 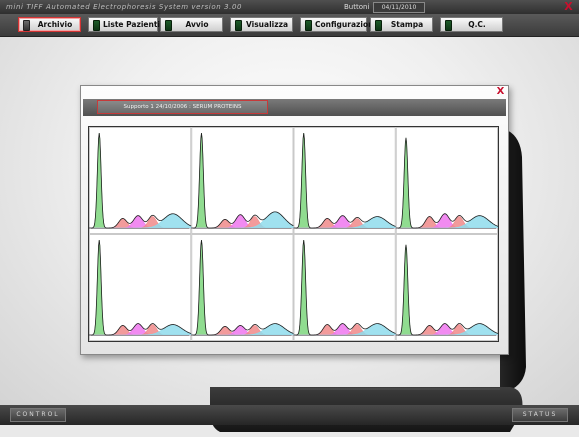 I want to click on menu-liste-pazienti-button: Liste Pazienti, so click(x=124, y=24).